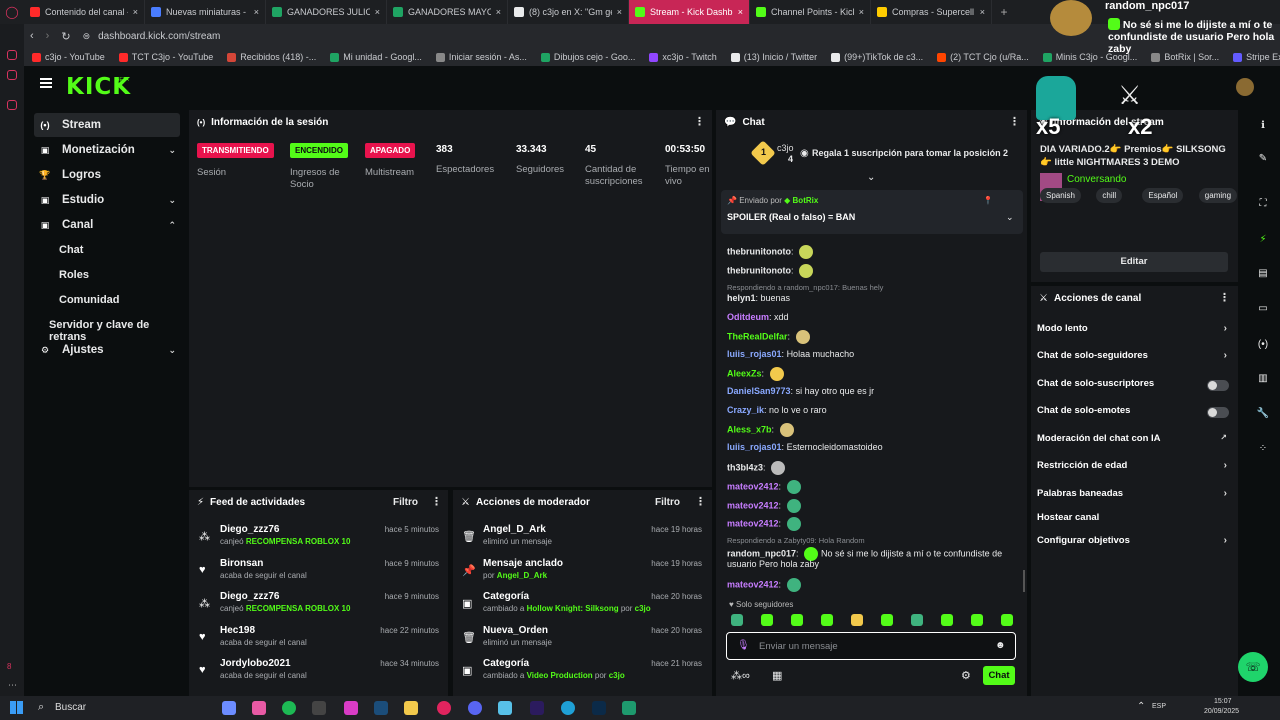 The width and height of the screenshot is (1280, 720). I want to click on wrench-icon: 🔧, so click(1263, 415).